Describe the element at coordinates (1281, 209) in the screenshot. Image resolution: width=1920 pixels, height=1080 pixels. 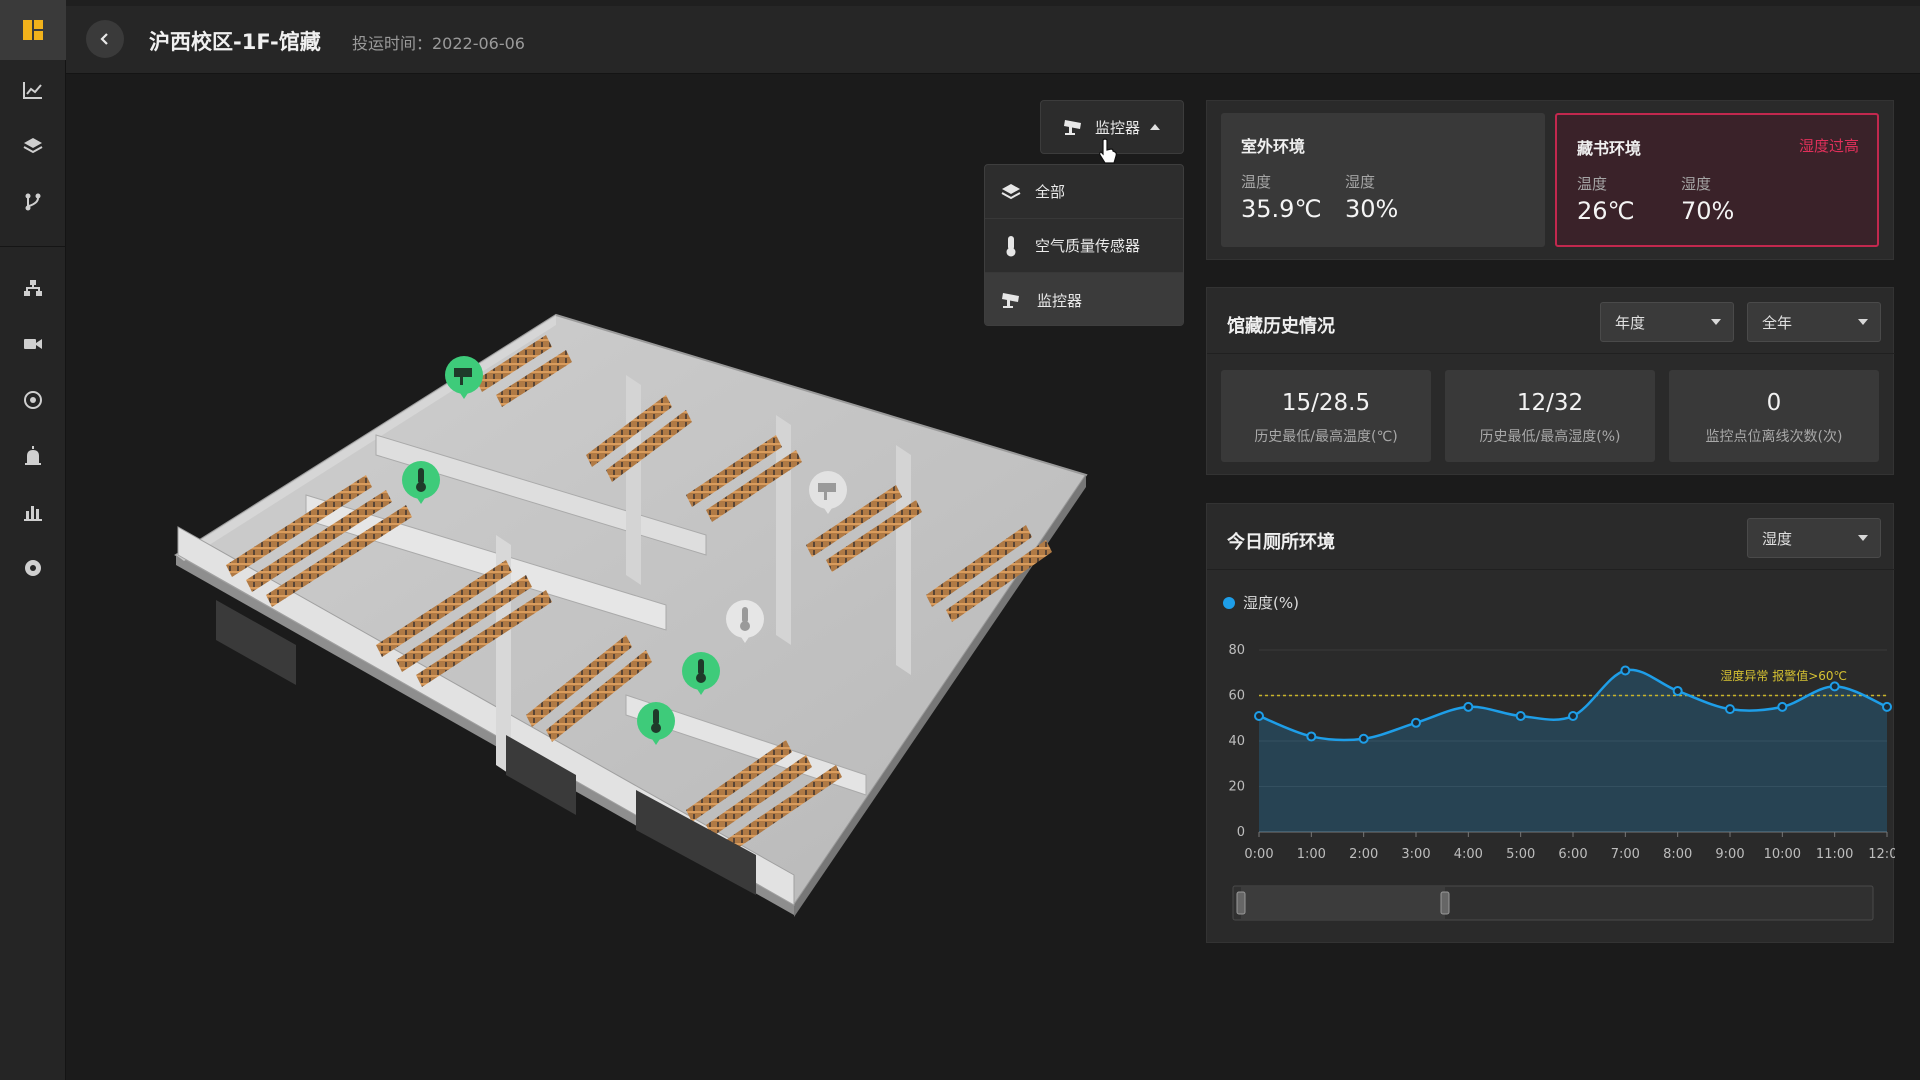
I see `temp-value: 35.9℃` at that location.